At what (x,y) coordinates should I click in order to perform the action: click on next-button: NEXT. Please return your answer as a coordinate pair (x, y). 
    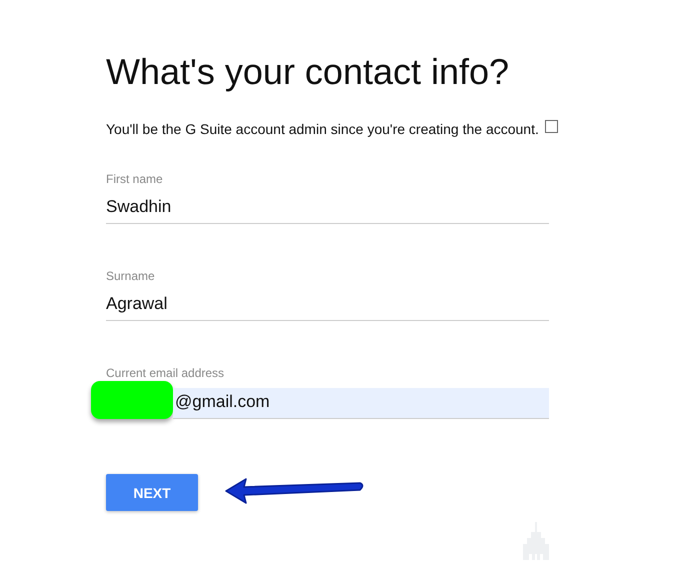
    Looking at the image, I should click on (152, 492).